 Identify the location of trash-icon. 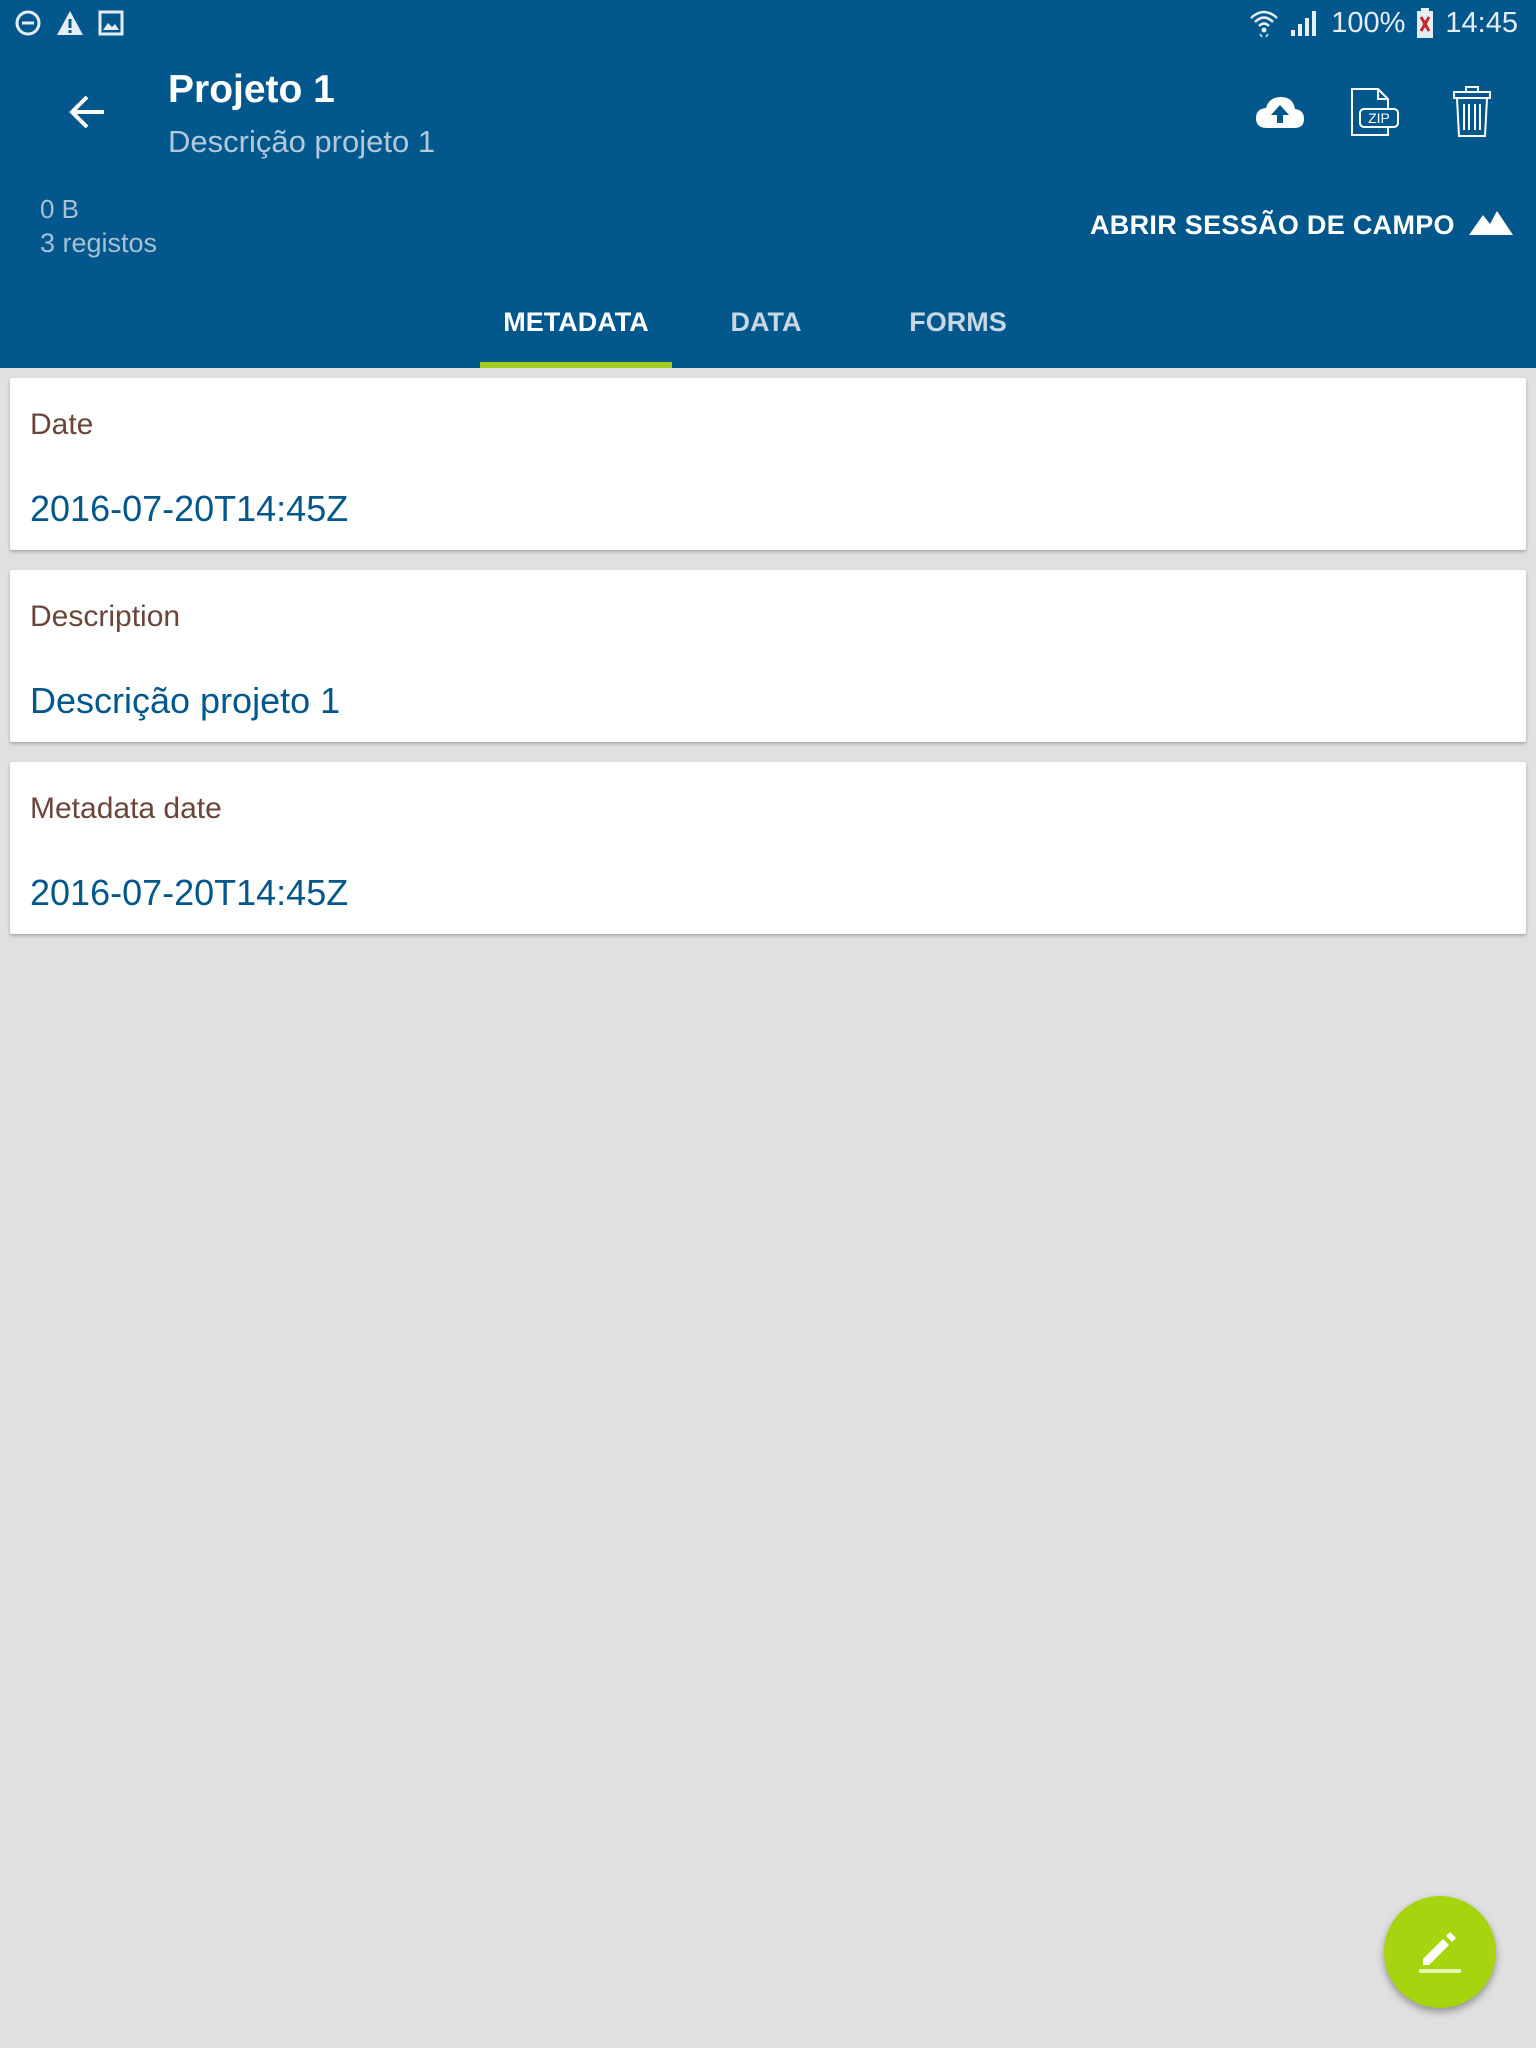
(1472, 114).